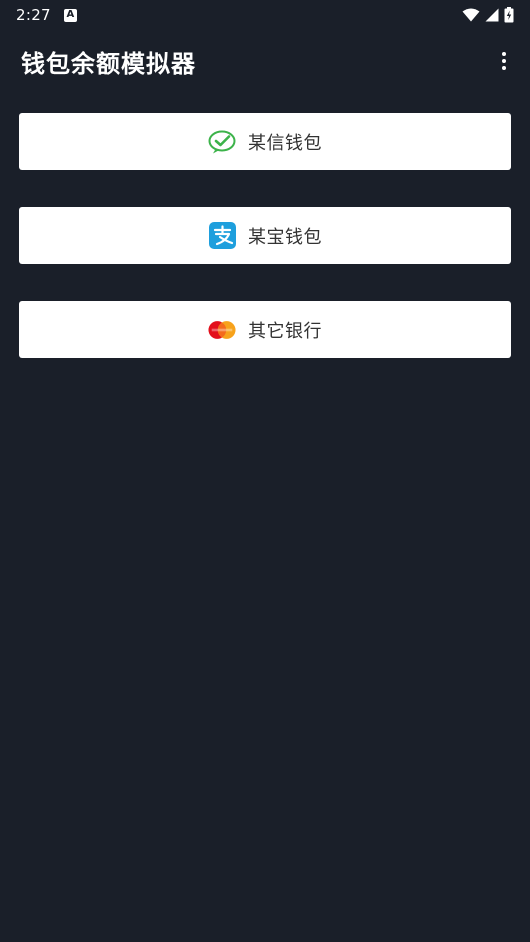 The height and width of the screenshot is (942, 530). I want to click on notification-glyph: A, so click(70, 14).